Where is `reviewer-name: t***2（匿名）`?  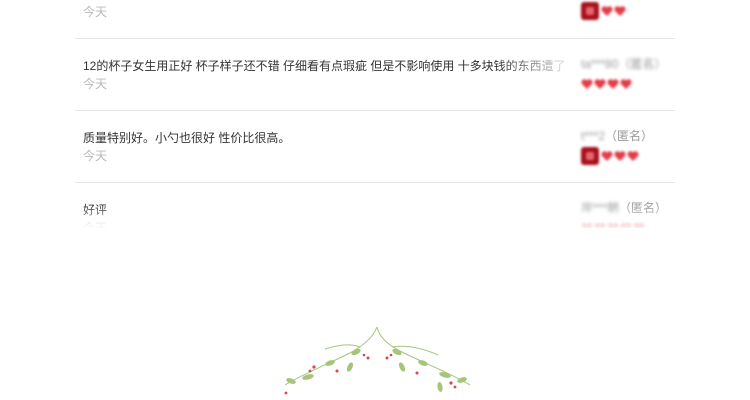 reviewer-name: t***2（匿名） is located at coordinates (617, 136).